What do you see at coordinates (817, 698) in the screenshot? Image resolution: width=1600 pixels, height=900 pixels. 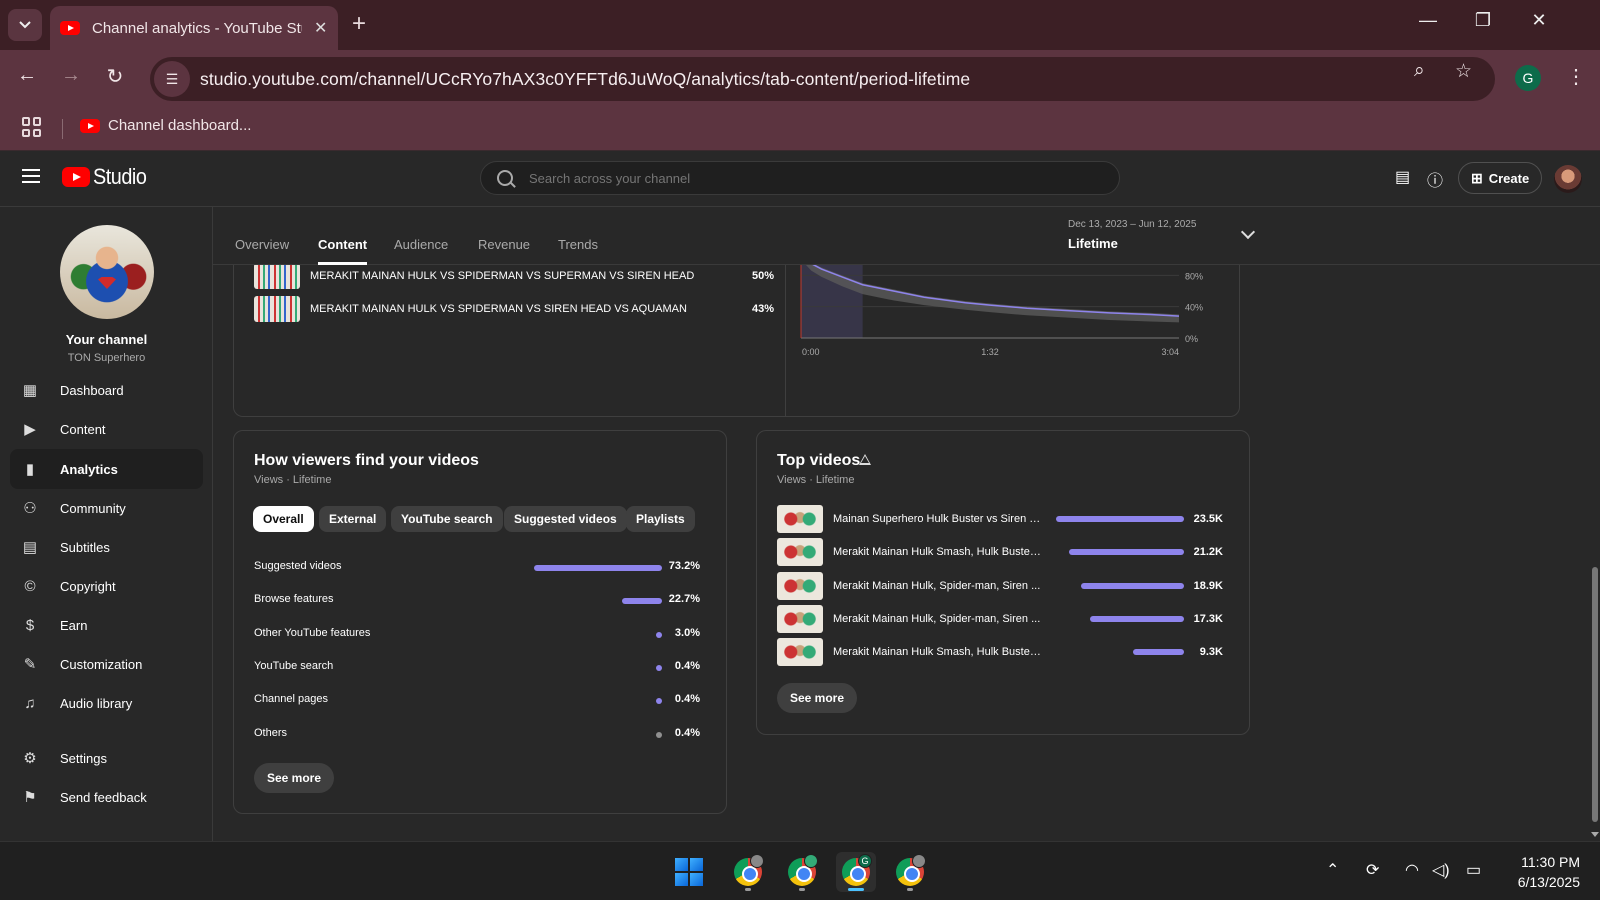 I see `top-videos-see-more-button: See more` at bounding box center [817, 698].